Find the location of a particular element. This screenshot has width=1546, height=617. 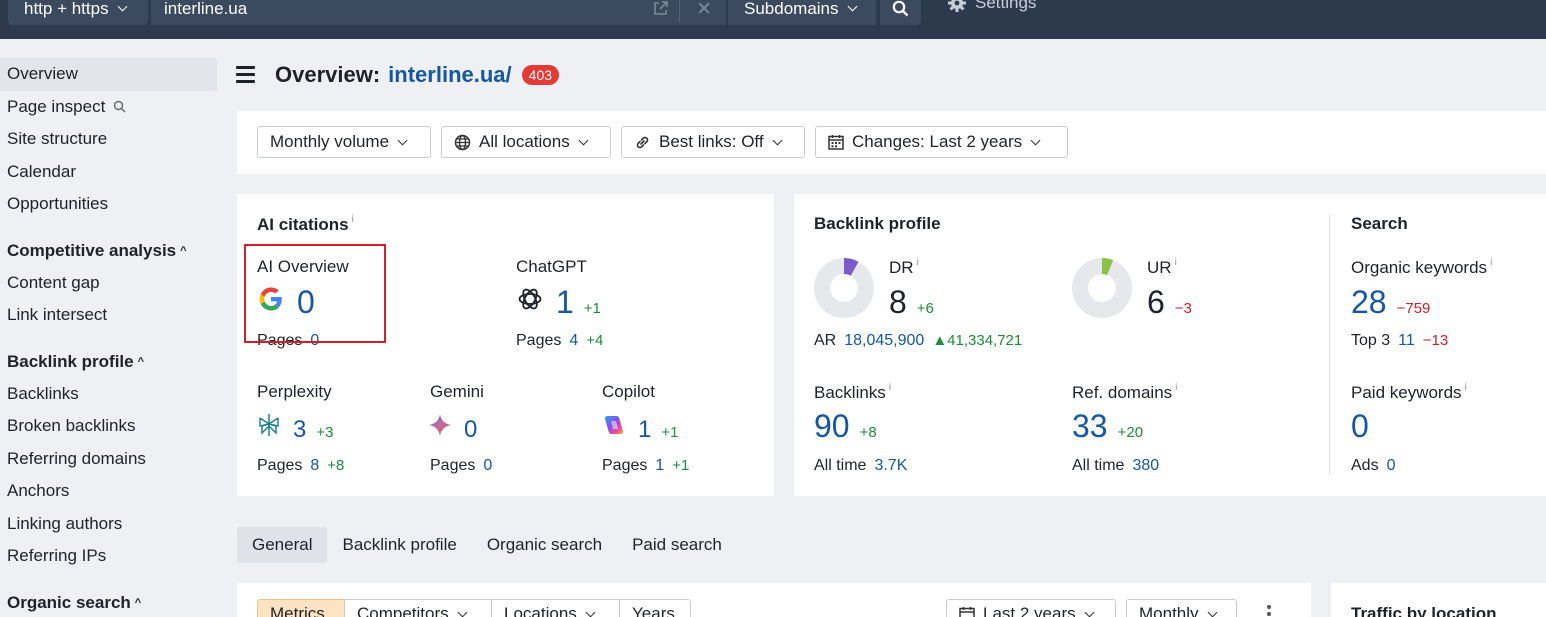

external-link-icon is located at coordinates (660, 10).